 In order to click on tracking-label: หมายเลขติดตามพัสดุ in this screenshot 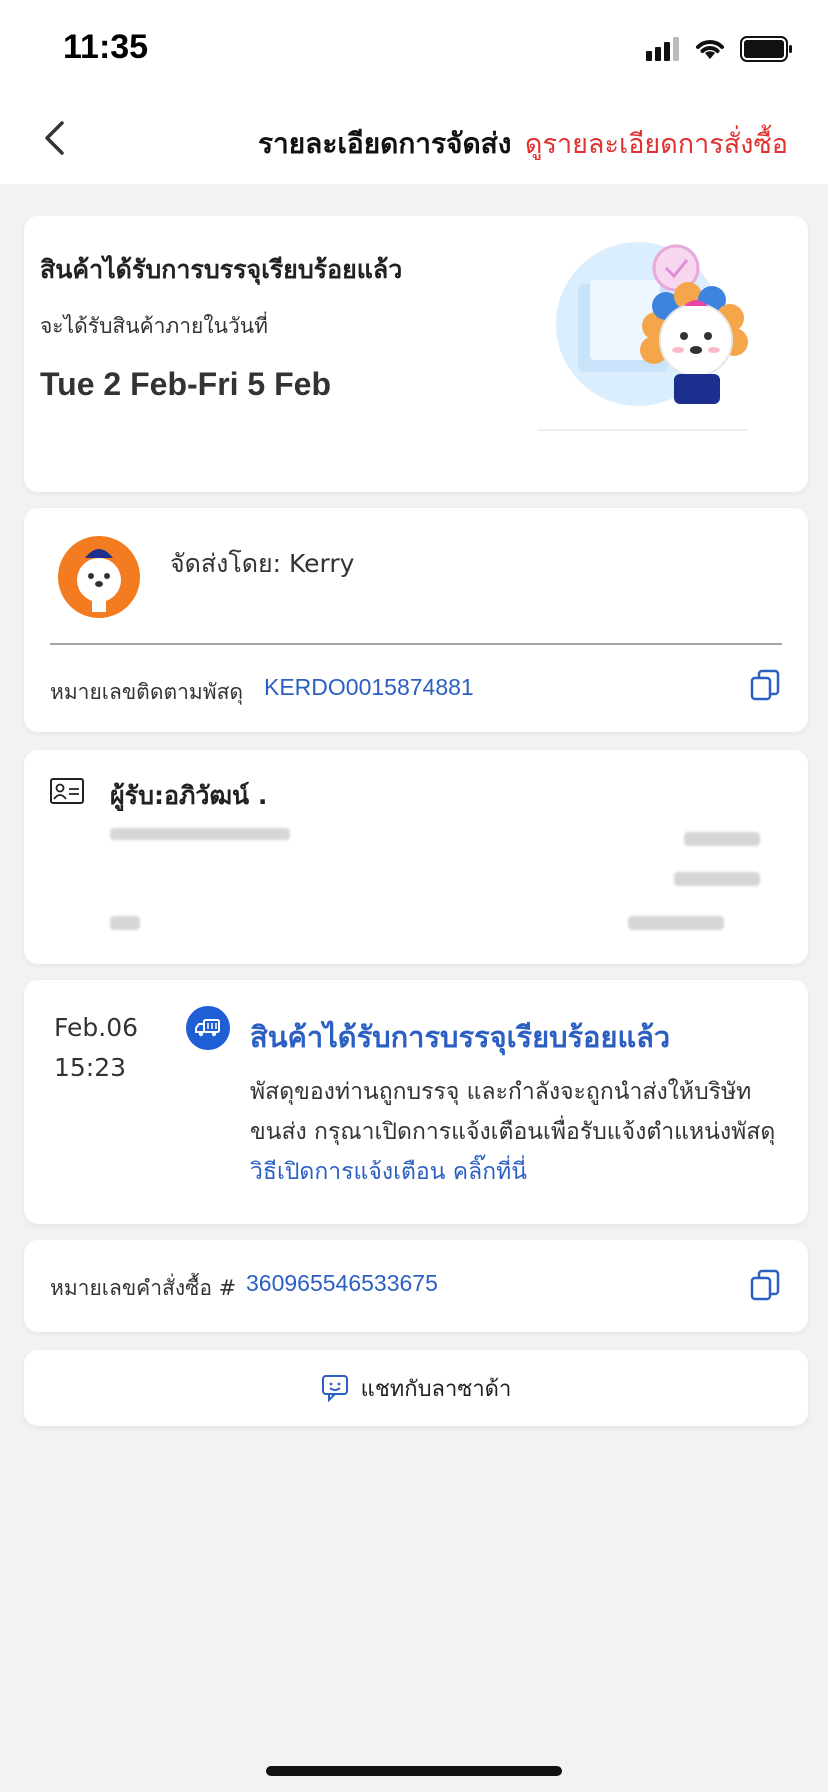, I will do `click(147, 692)`.